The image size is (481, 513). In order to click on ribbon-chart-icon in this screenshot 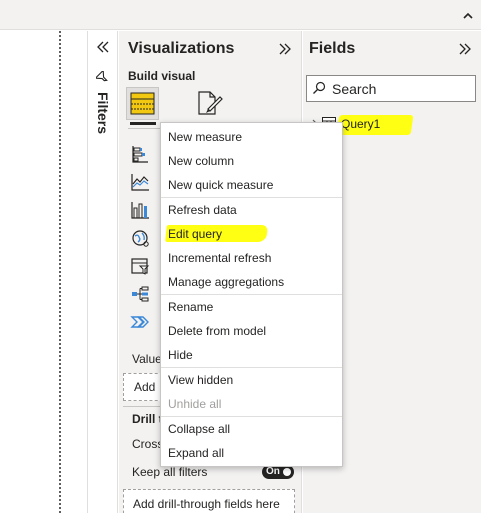, I will do `click(140, 210)`.